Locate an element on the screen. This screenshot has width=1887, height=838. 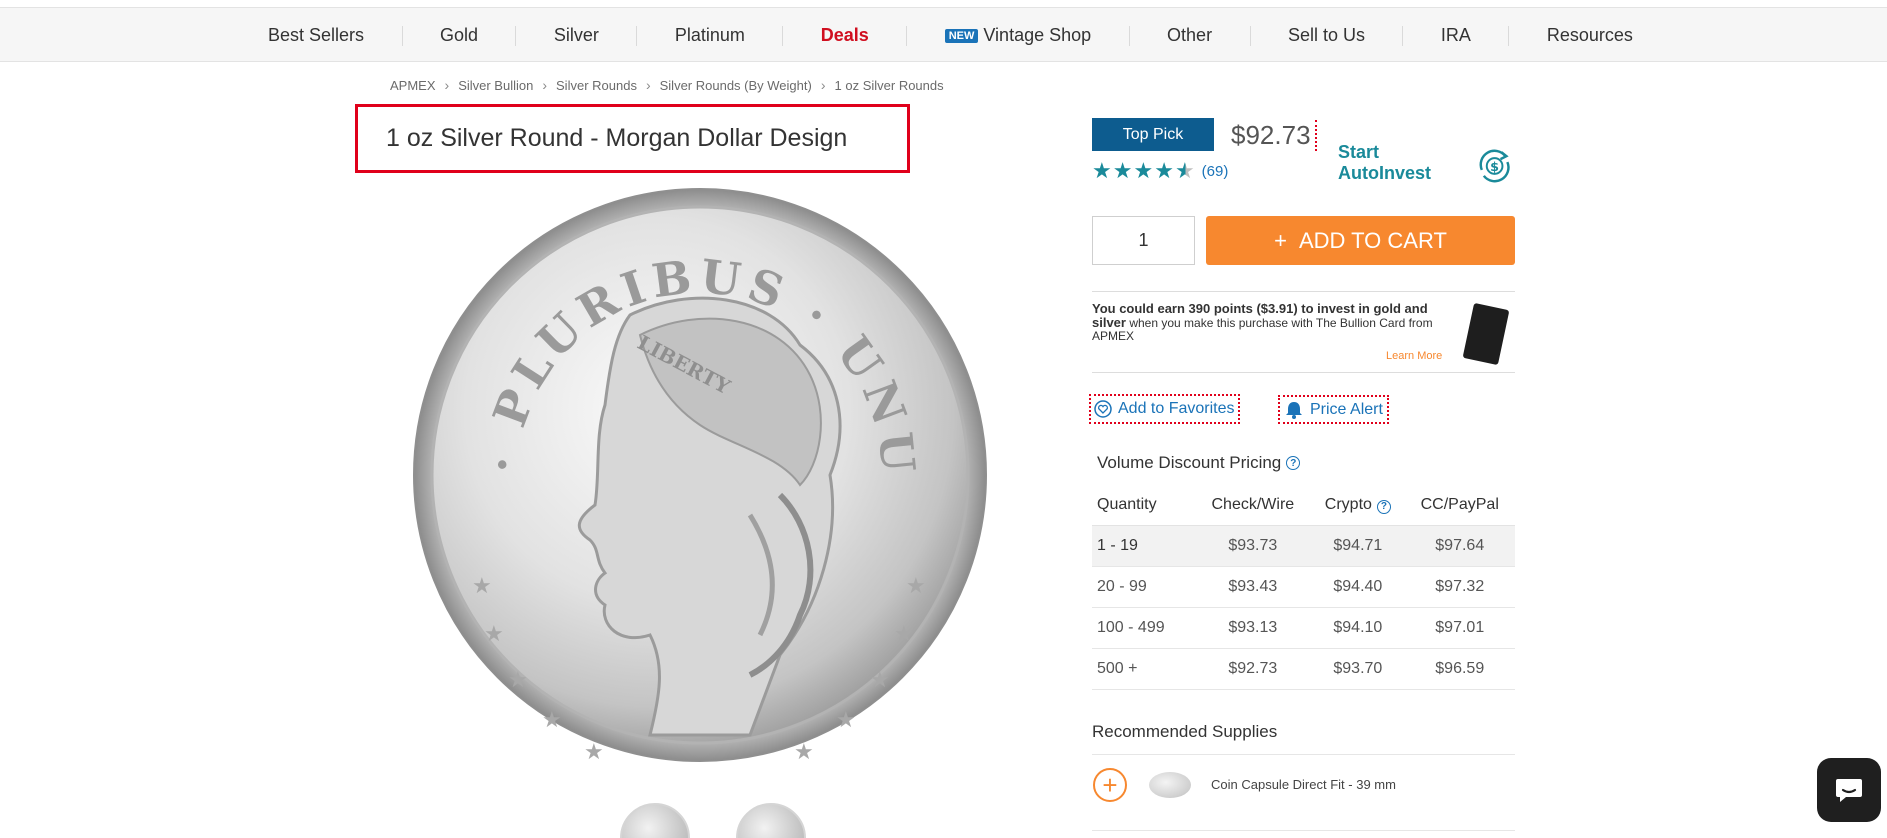
table-row: 100 - 499 $93.13 $94.10 $97.01 is located at coordinates (1303, 628).